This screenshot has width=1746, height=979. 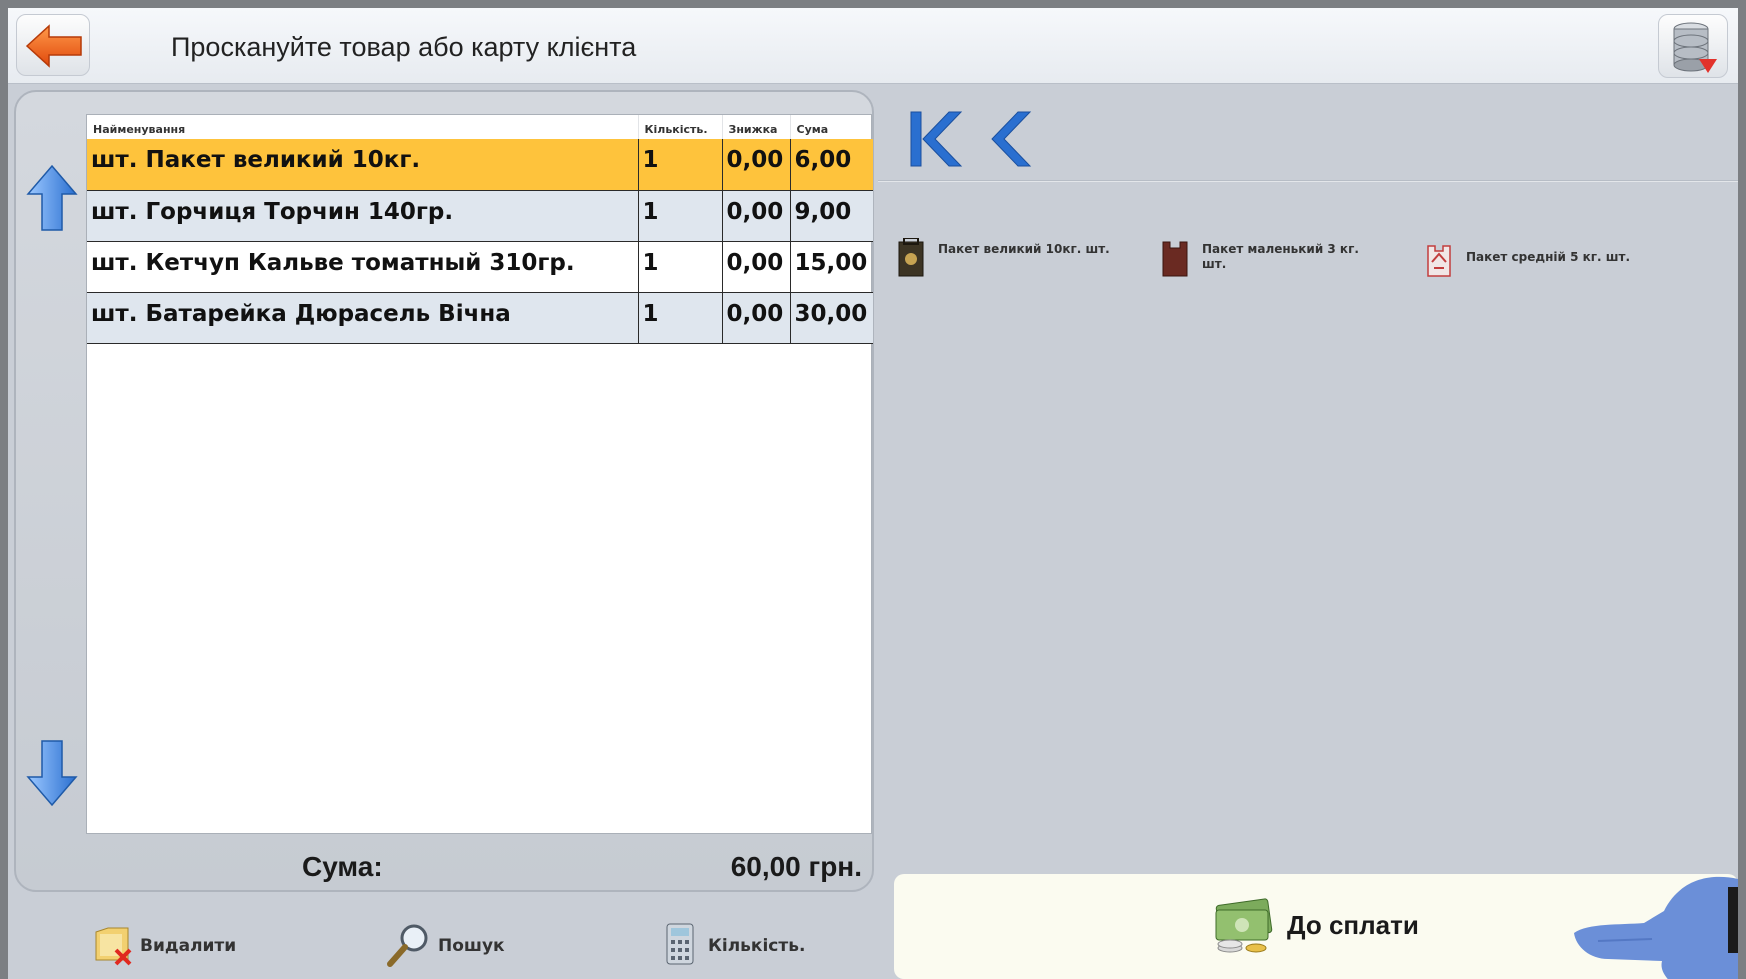 I want to click on database-button, so click(x=1693, y=46).